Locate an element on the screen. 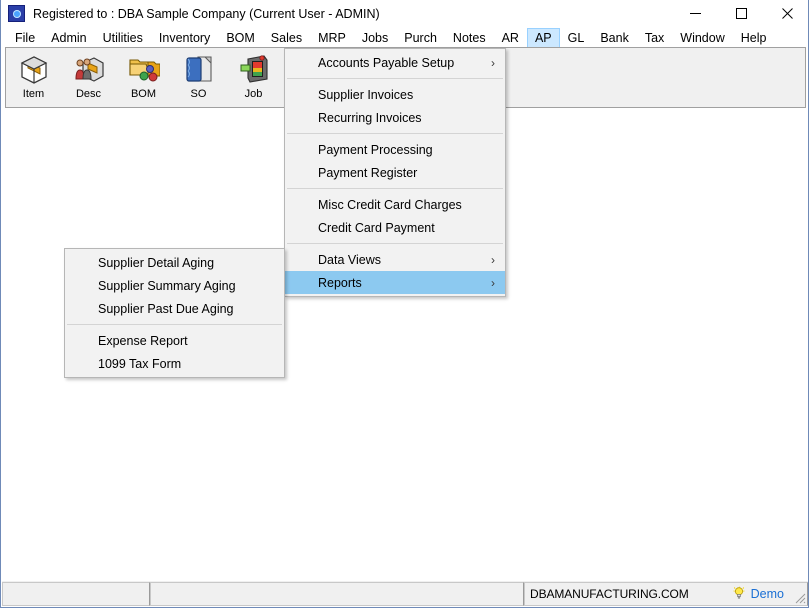 The image size is (809, 608). menubar-item-label: Utilities is located at coordinates (122, 37).